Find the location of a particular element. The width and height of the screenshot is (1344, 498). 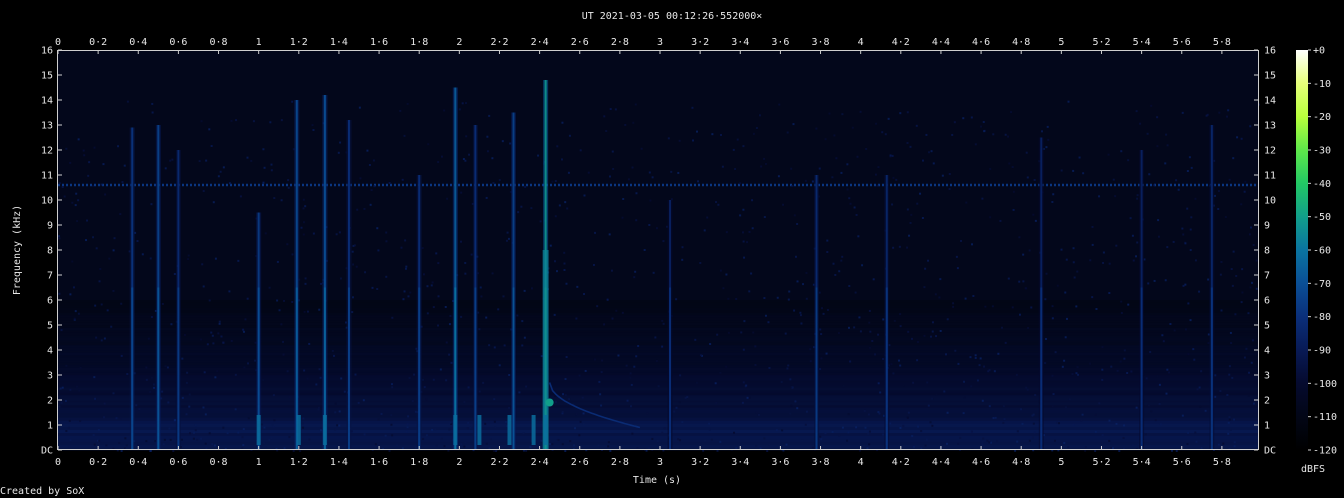

x-tick-label: 1·8 is located at coordinates (419, 42).